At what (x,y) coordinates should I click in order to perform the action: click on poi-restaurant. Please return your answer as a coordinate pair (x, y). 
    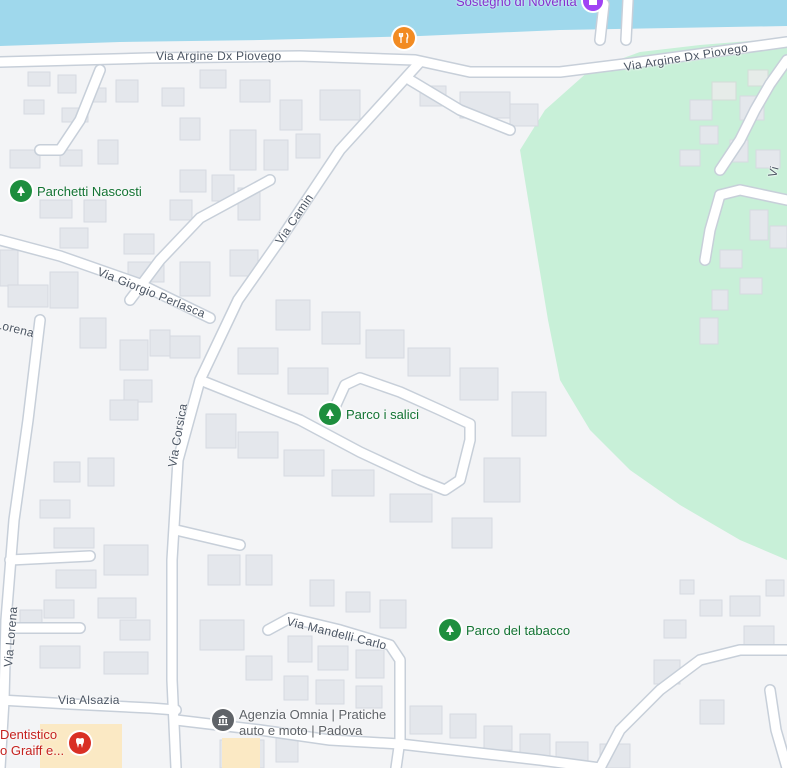
    Looking at the image, I should click on (404, 38).